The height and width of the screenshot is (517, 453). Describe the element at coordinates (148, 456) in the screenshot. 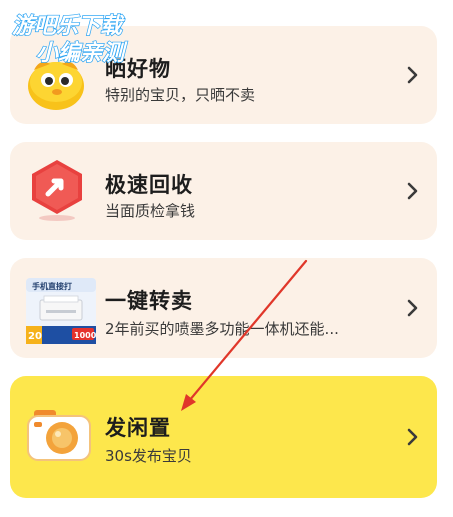

I see `item-subtitle: 30s发布宝贝` at that location.